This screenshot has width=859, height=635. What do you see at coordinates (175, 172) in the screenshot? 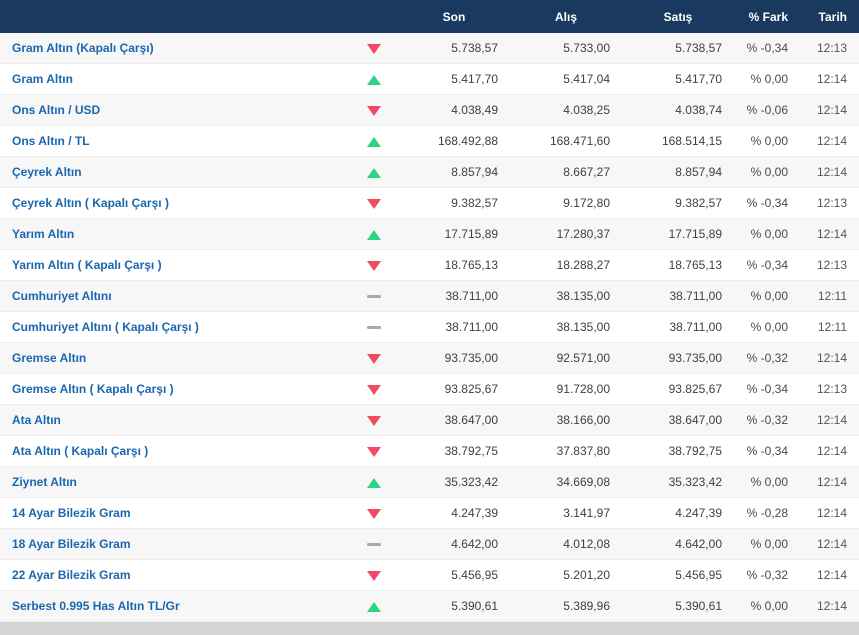
I see `instrument-name-link: Çeyrek Altın` at bounding box center [175, 172].